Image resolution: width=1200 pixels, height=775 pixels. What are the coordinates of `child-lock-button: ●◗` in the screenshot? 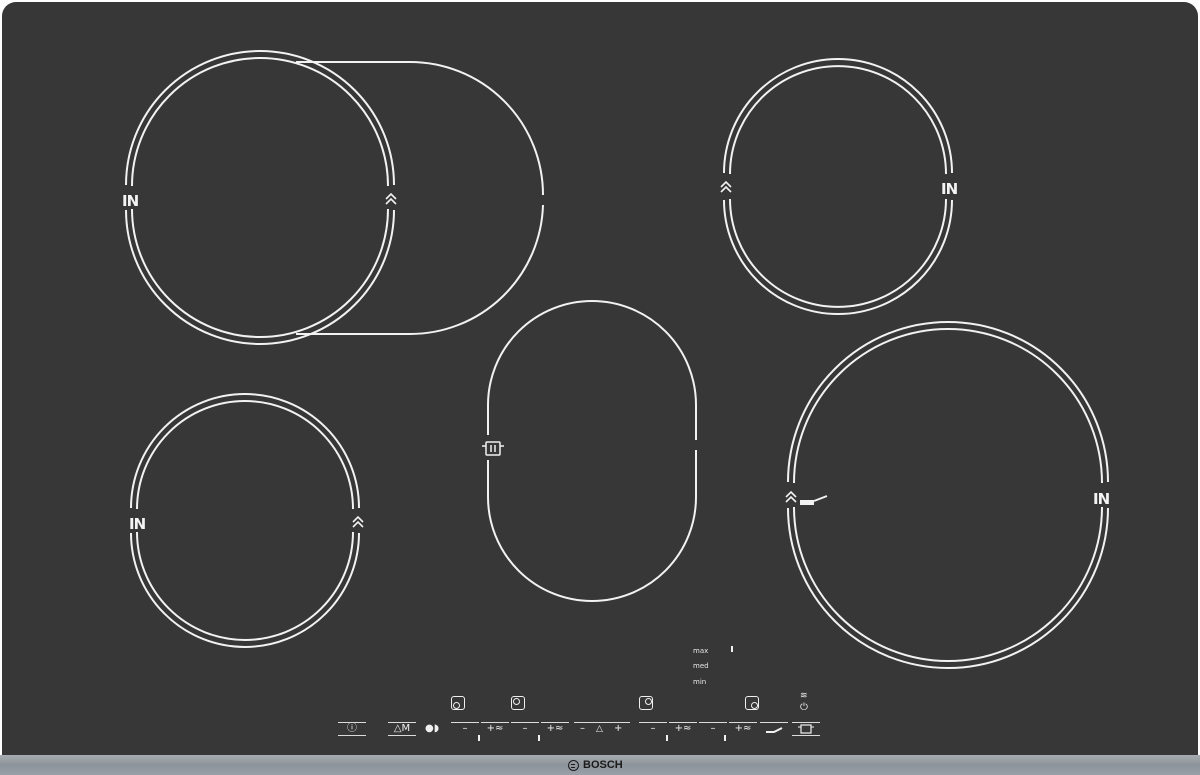 It's located at (432, 729).